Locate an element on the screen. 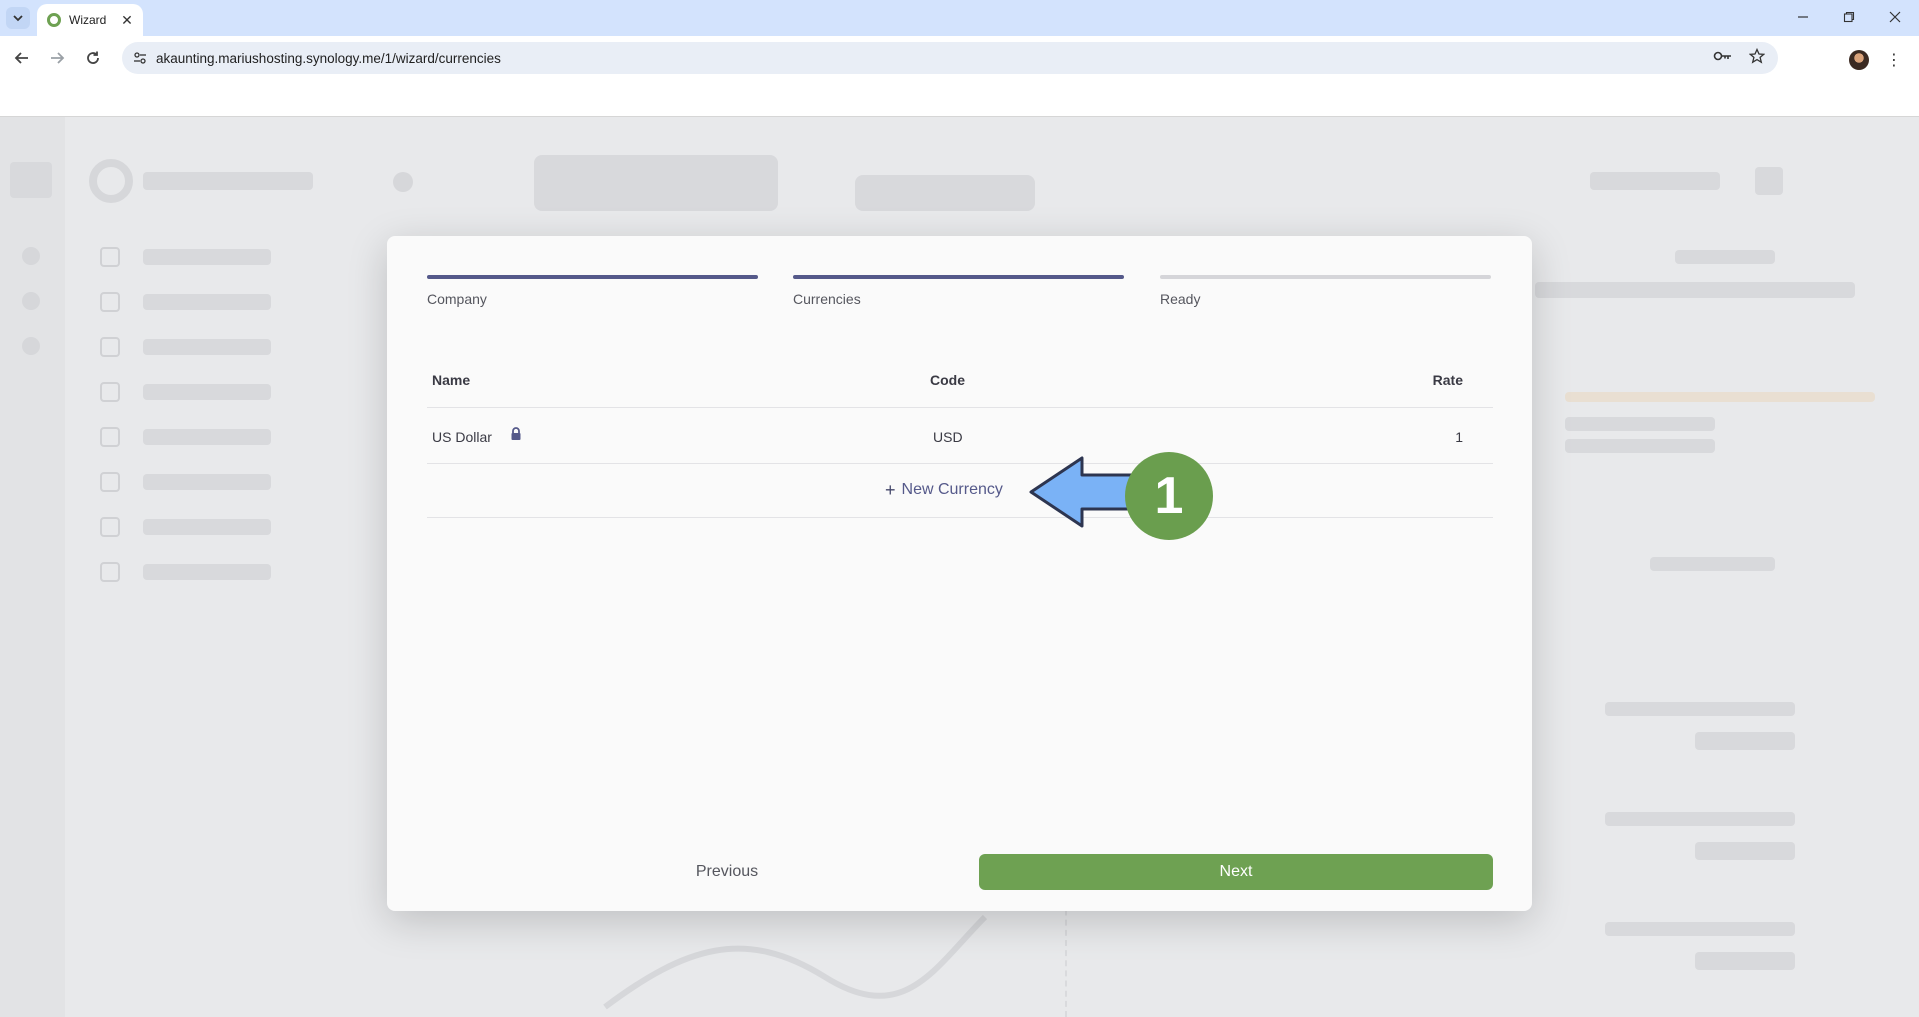 This screenshot has height=1017, width=1919. bookmarks-bar is located at coordinates (959, 98).